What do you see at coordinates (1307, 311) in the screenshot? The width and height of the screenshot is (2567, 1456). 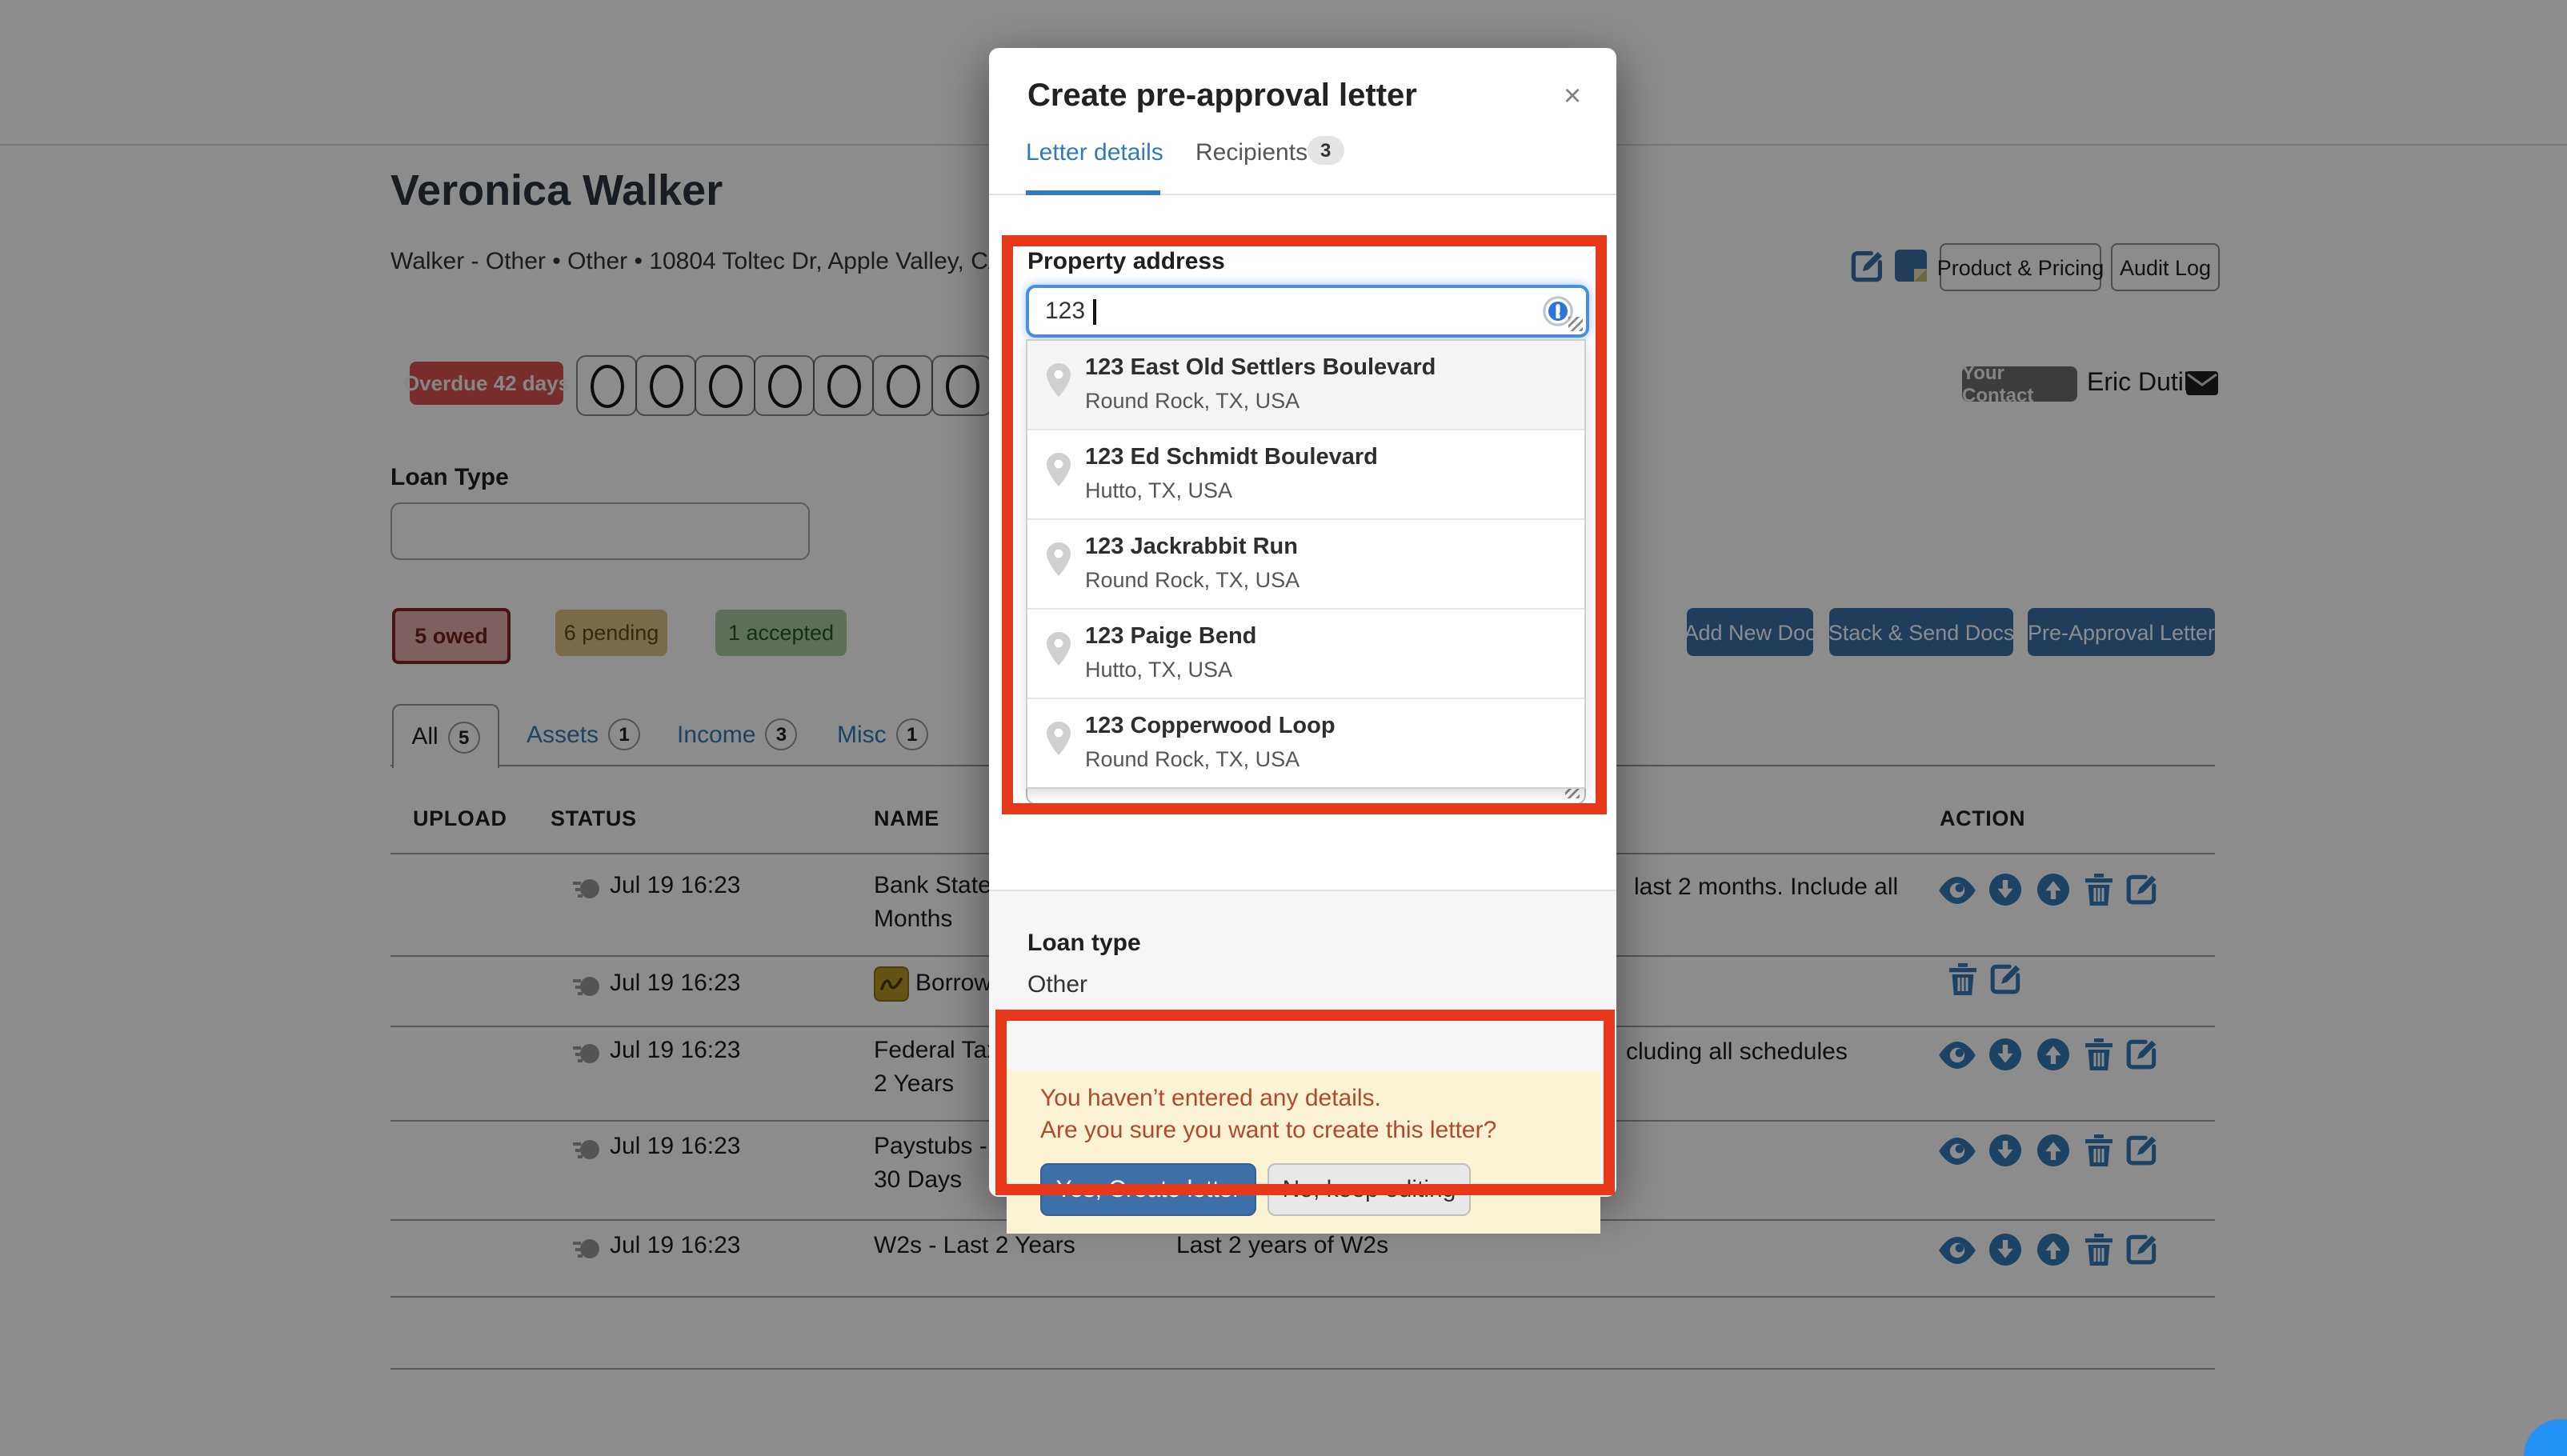 I see `property-address-input: 123` at bounding box center [1307, 311].